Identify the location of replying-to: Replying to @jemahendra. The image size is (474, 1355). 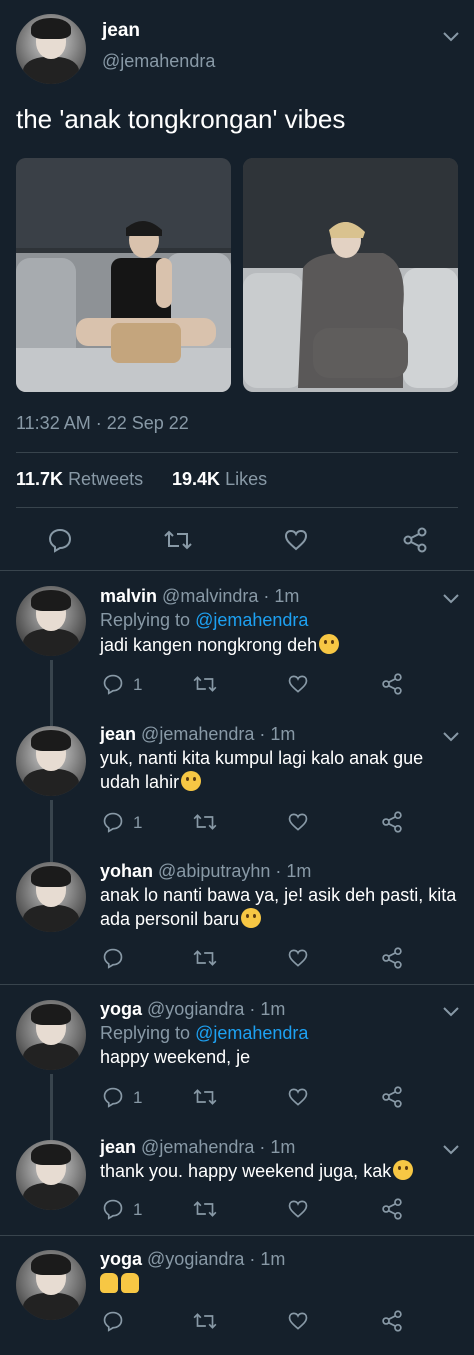
(204, 1033).